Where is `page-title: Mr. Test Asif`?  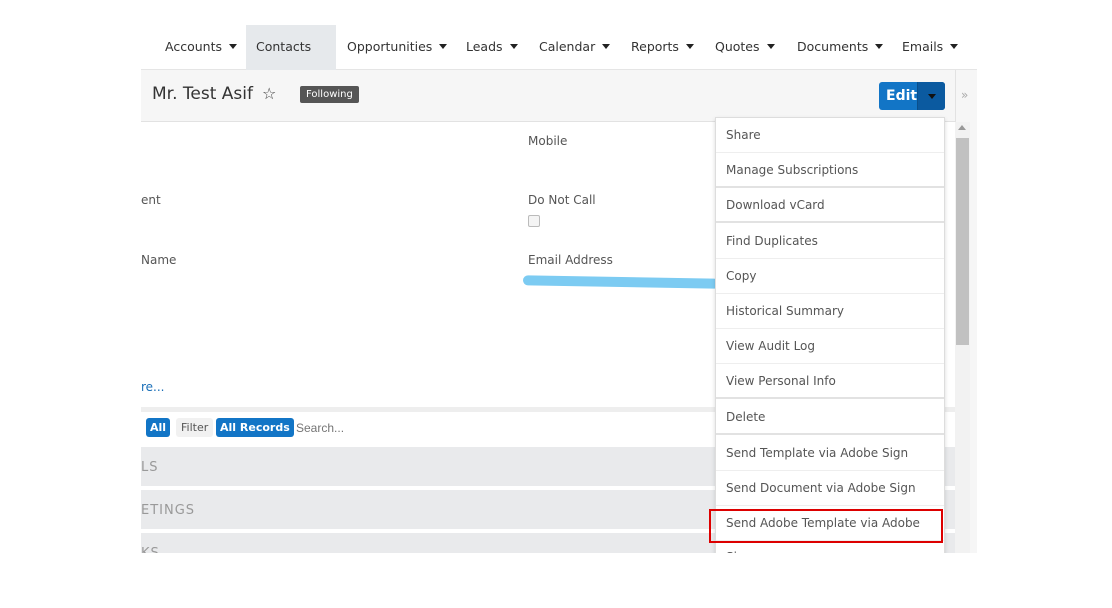 page-title: Mr. Test Asif is located at coordinates (202, 94).